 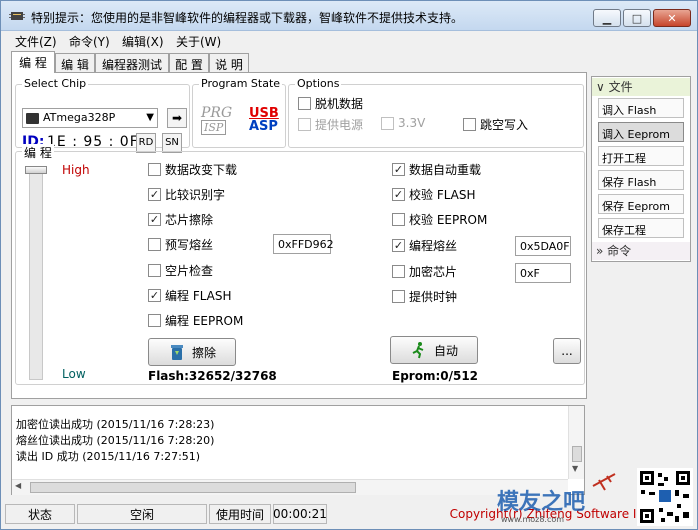 I want to click on collapse-icon: ∨, so click(x=602, y=87).